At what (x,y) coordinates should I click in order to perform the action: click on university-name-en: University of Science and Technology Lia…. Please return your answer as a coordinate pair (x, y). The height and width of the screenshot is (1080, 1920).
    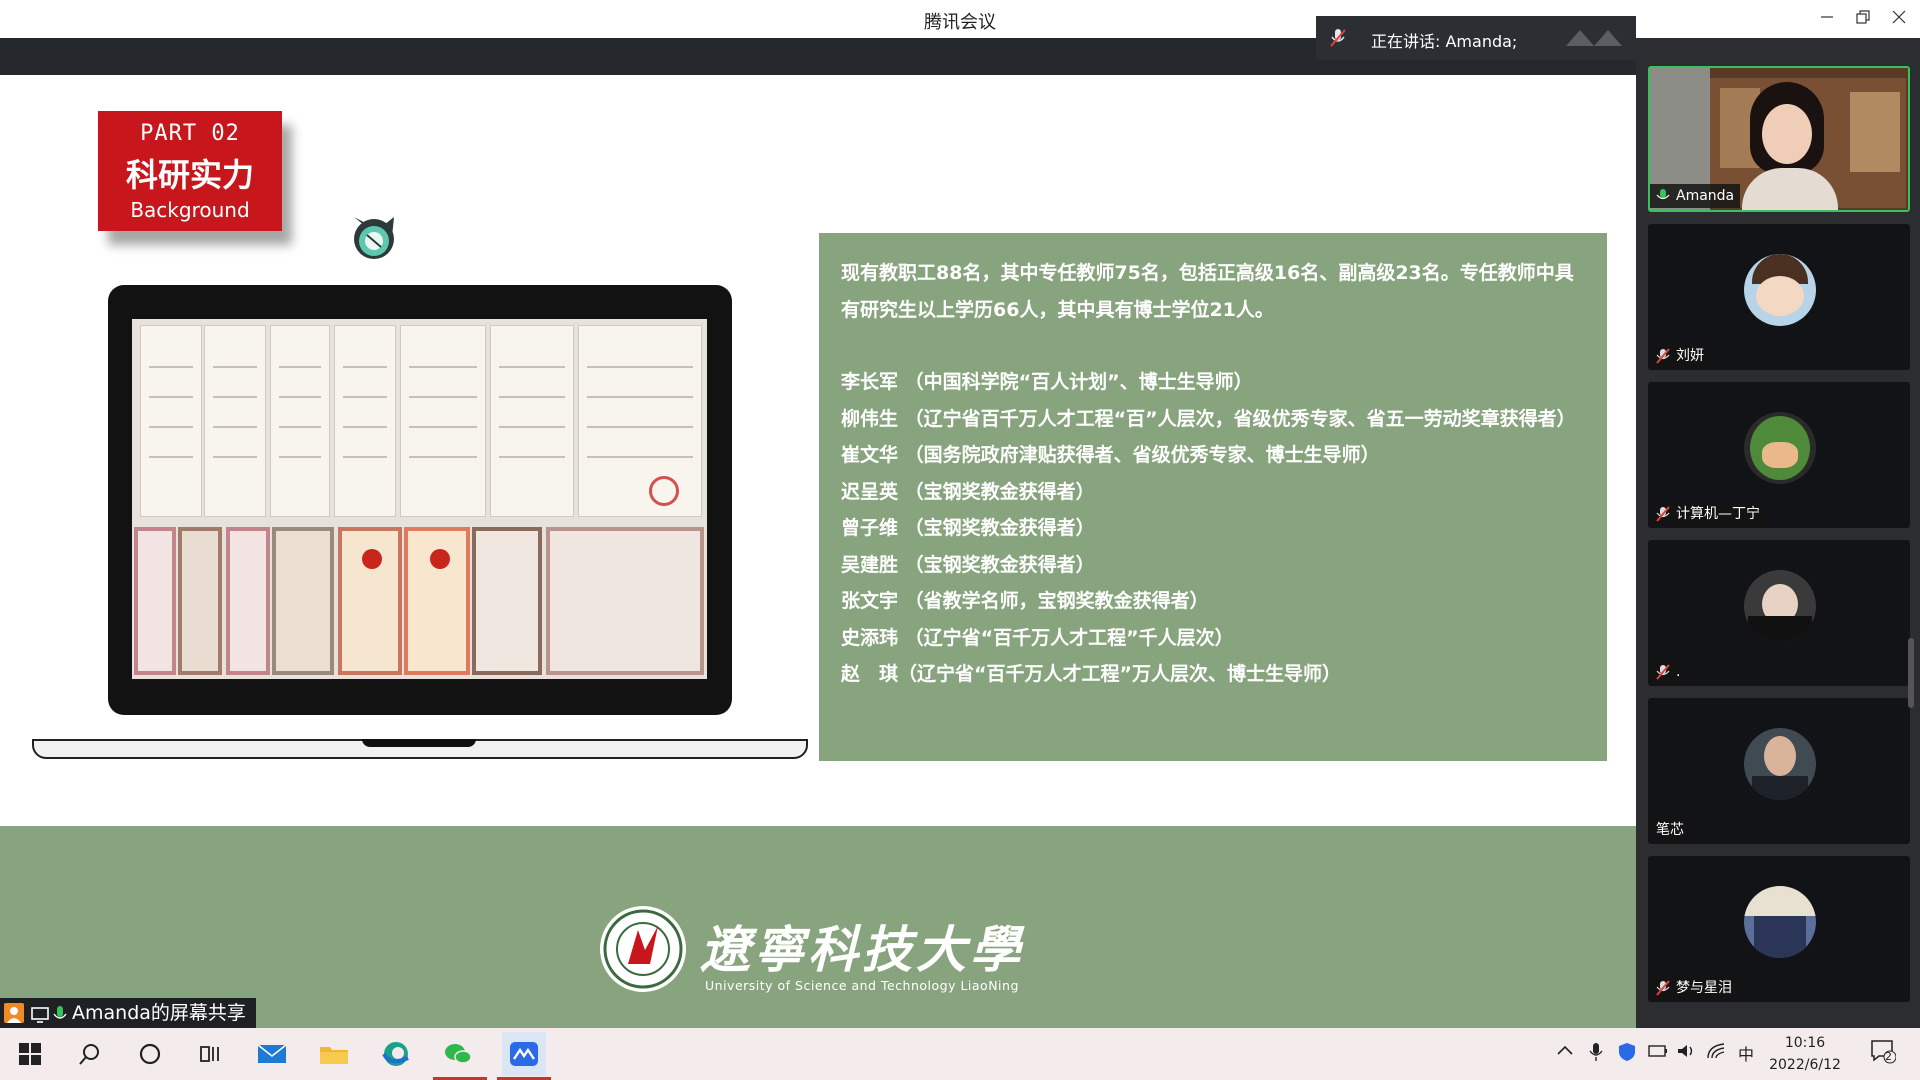
    Looking at the image, I should click on (862, 985).